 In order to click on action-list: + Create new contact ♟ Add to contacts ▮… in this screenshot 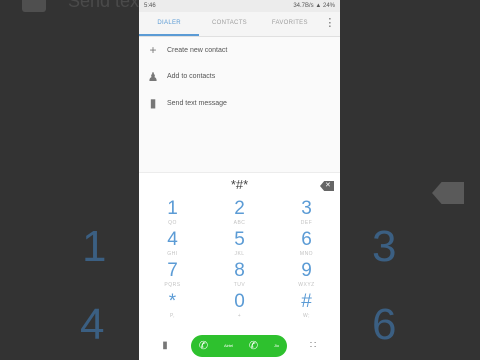, I will do `click(239, 77)`.